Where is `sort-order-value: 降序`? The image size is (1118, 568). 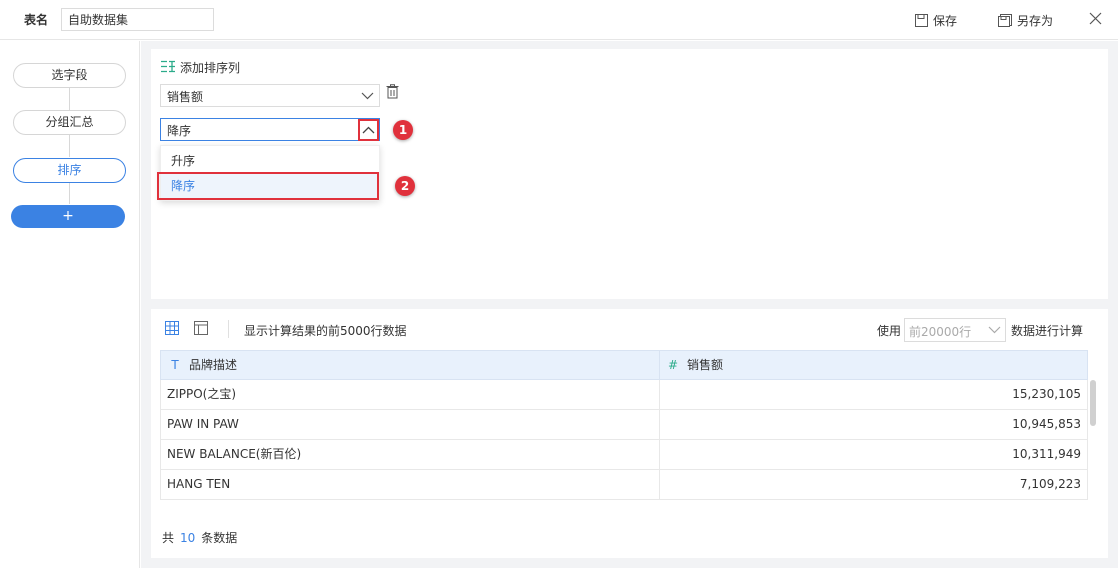
sort-order-value: 降序 is located at coordinates (179, 131).